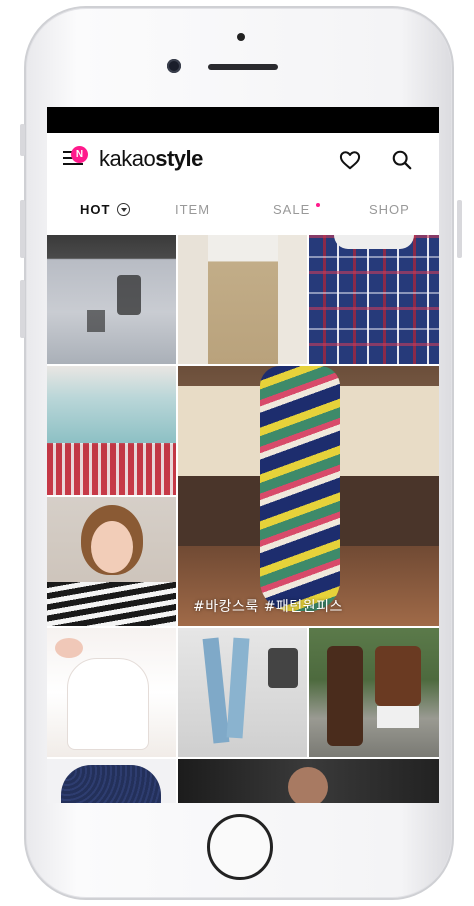  What do you see at coordinates (350, 160) in the screenshot?
I see `heart-icon` at bounding box center [350, 160].